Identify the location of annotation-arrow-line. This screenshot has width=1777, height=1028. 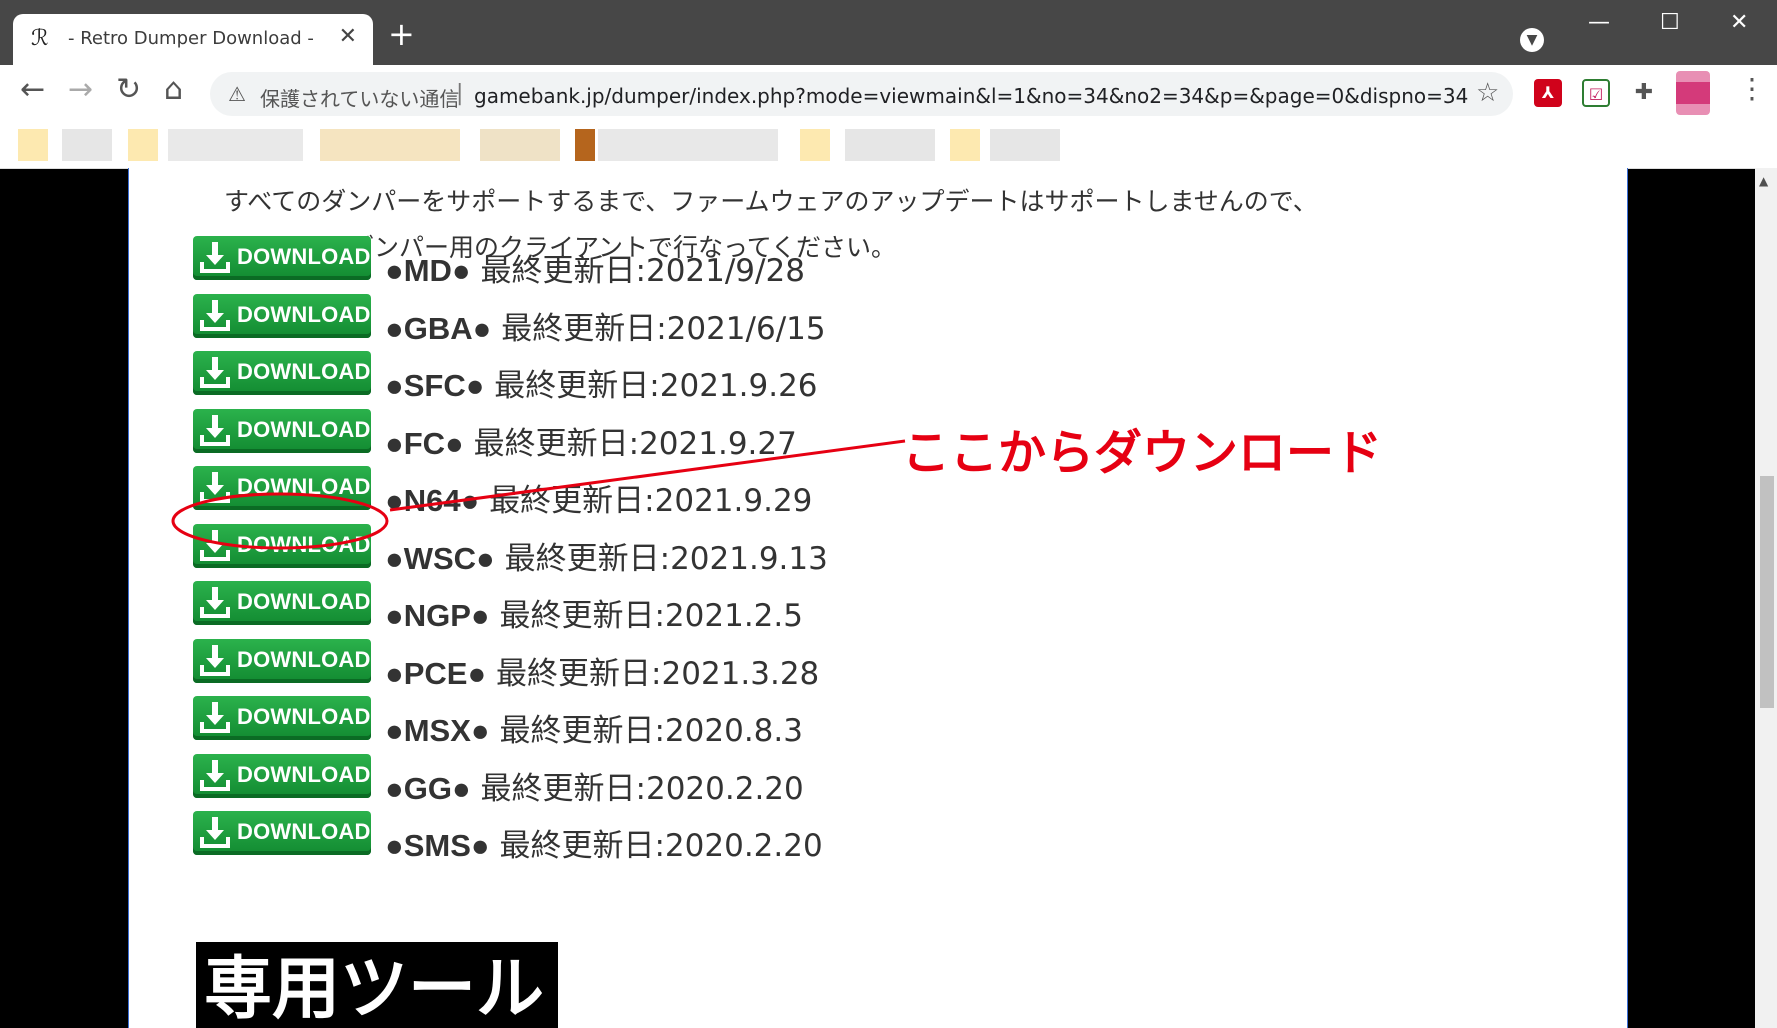
(647, 475).